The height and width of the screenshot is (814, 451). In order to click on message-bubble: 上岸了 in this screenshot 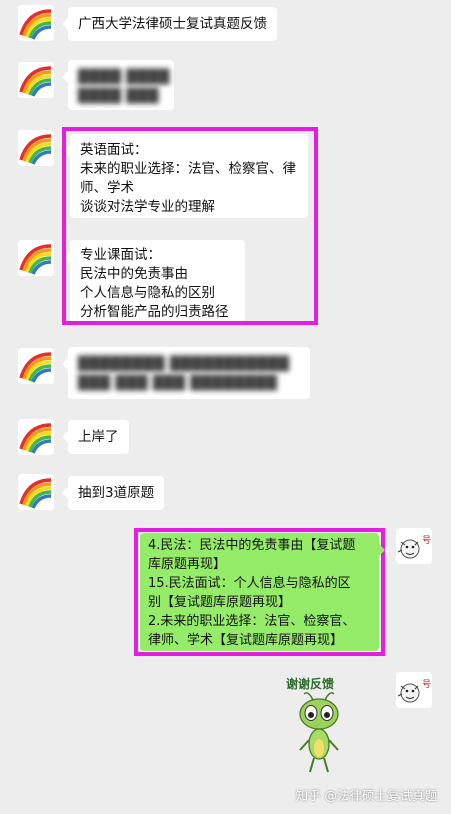, I will do `click(95, 437)`.